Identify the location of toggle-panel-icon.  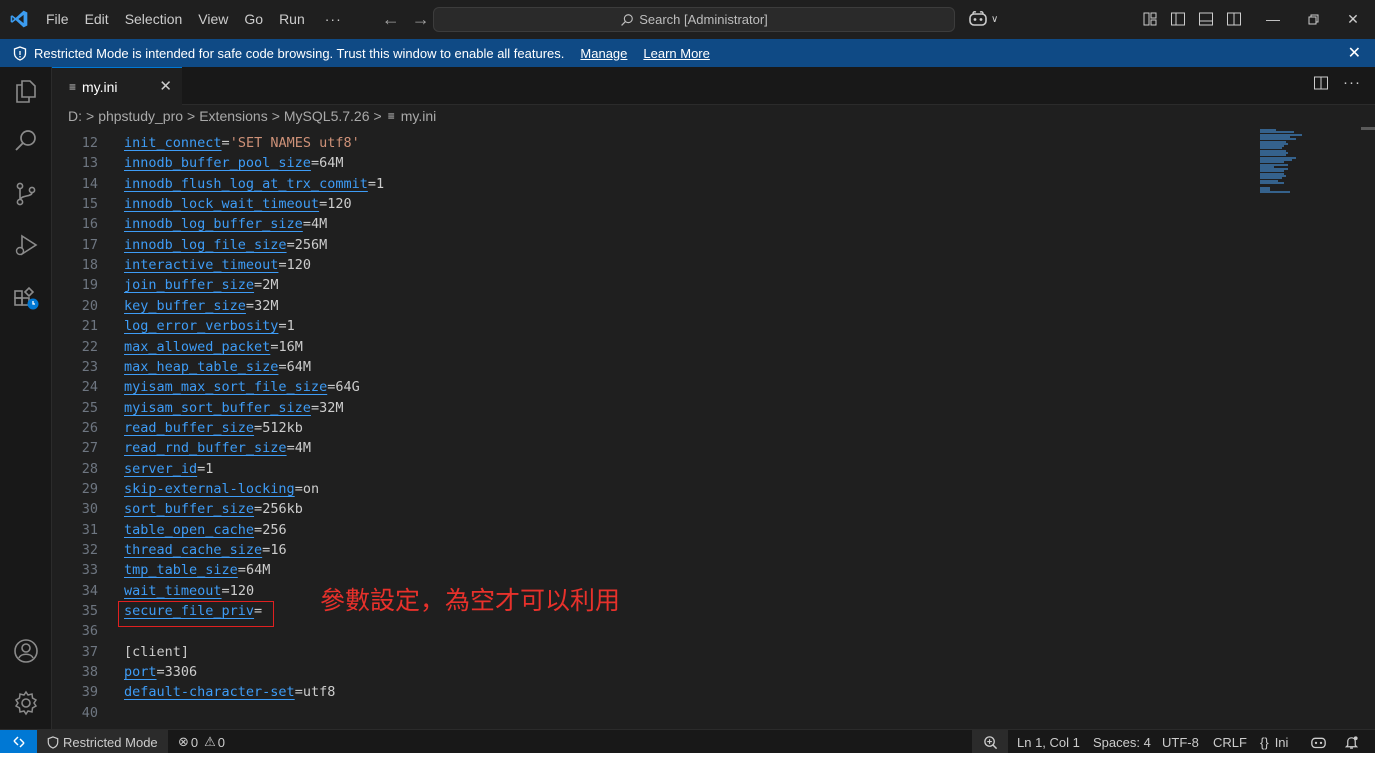
(1206, 19).